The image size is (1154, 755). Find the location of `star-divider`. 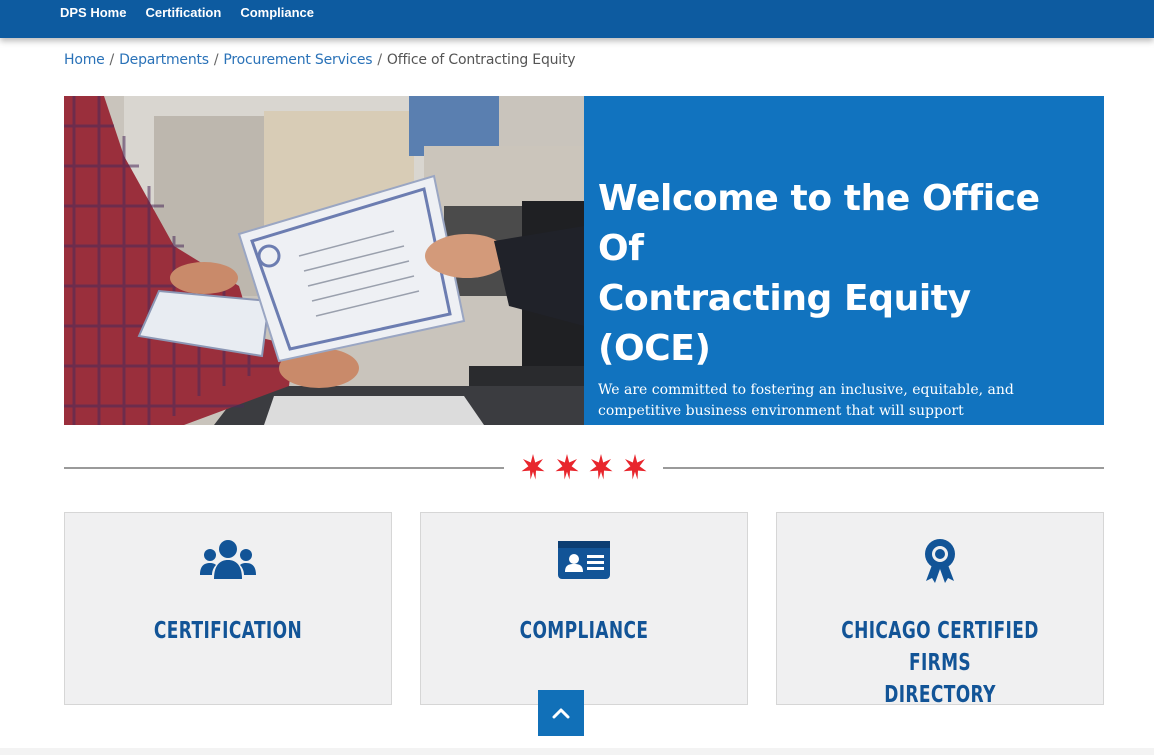

star-divider is located at coordinates (584, 467).